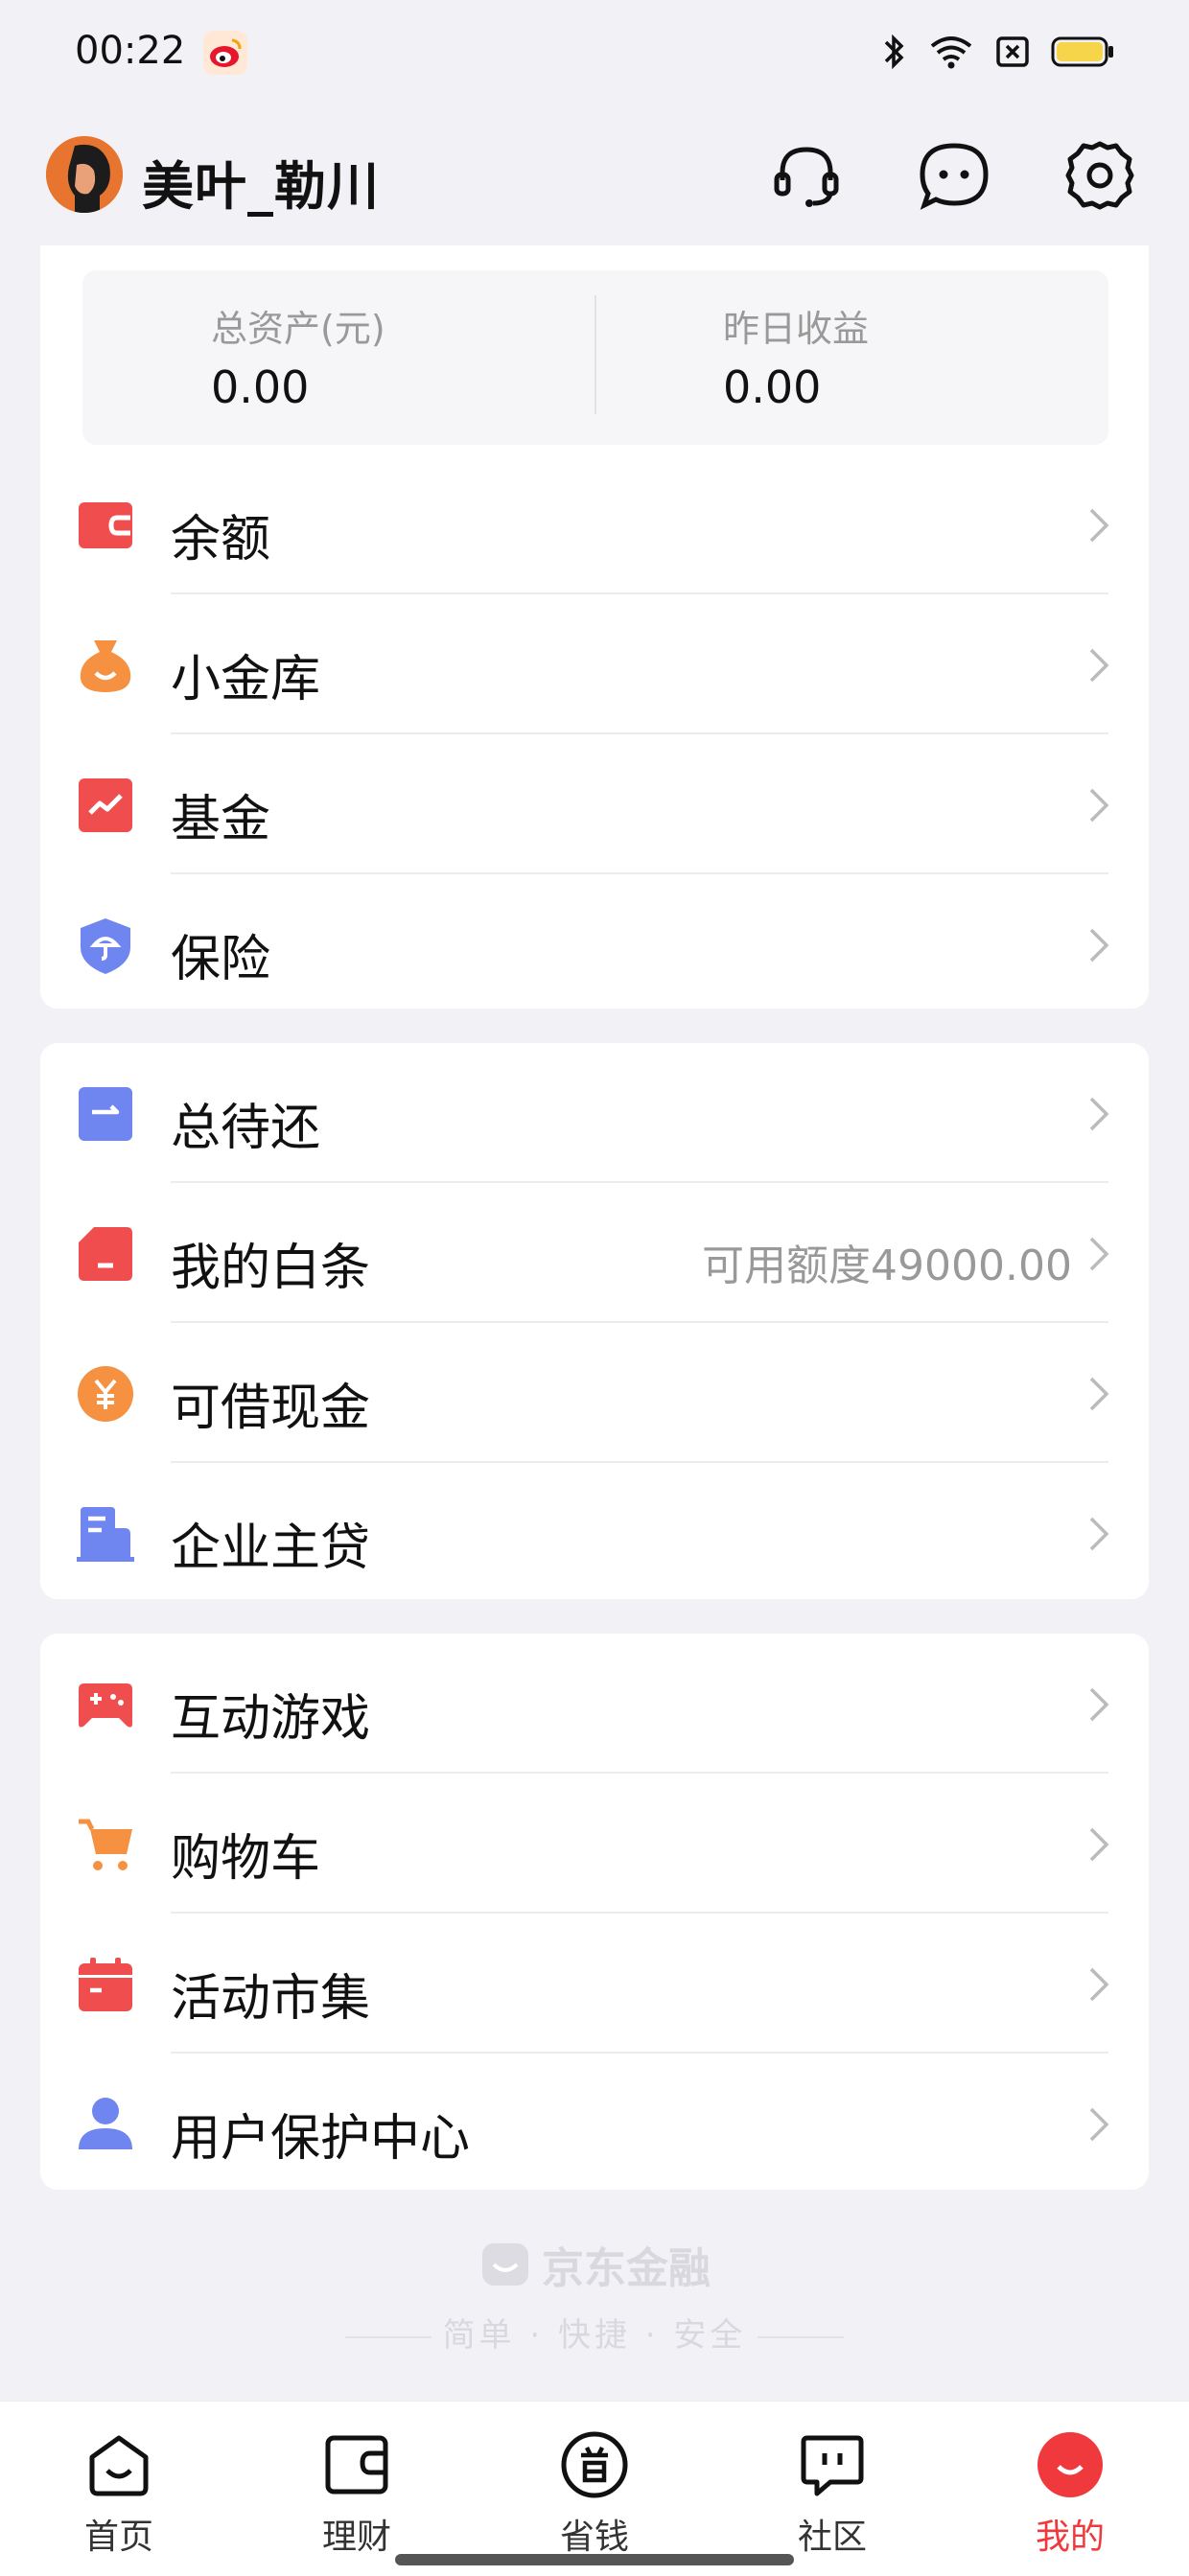 The width and height of the screenshot is (1189, 2576). I want to click on user-icon, so click(105, 2124).